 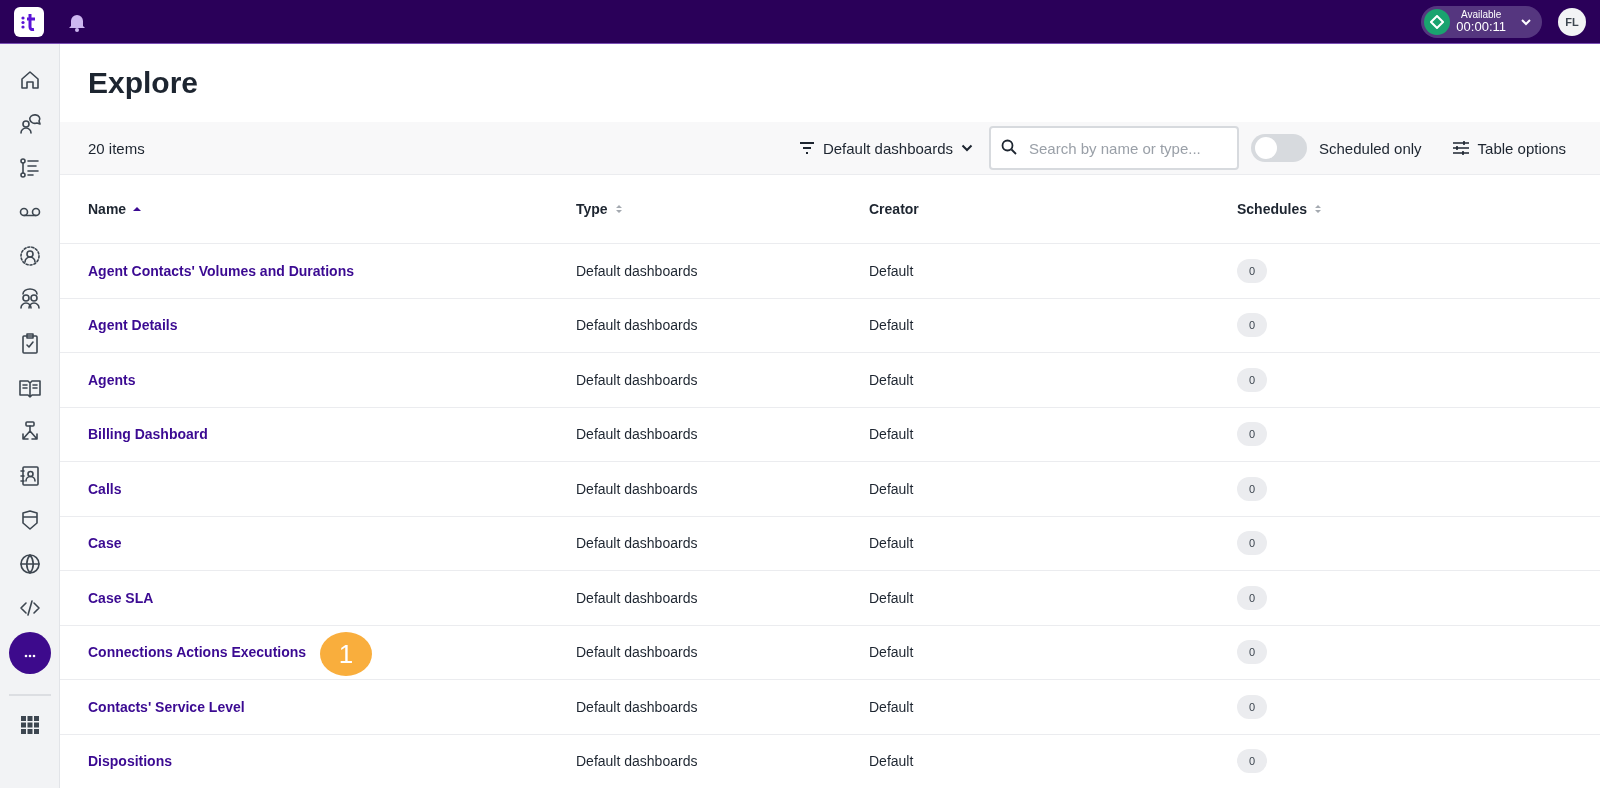 What do you see at coordinates (133, 325) in the screenshot?
I see `dashboard-link: Agent Details` at bounding box center [133, 325].